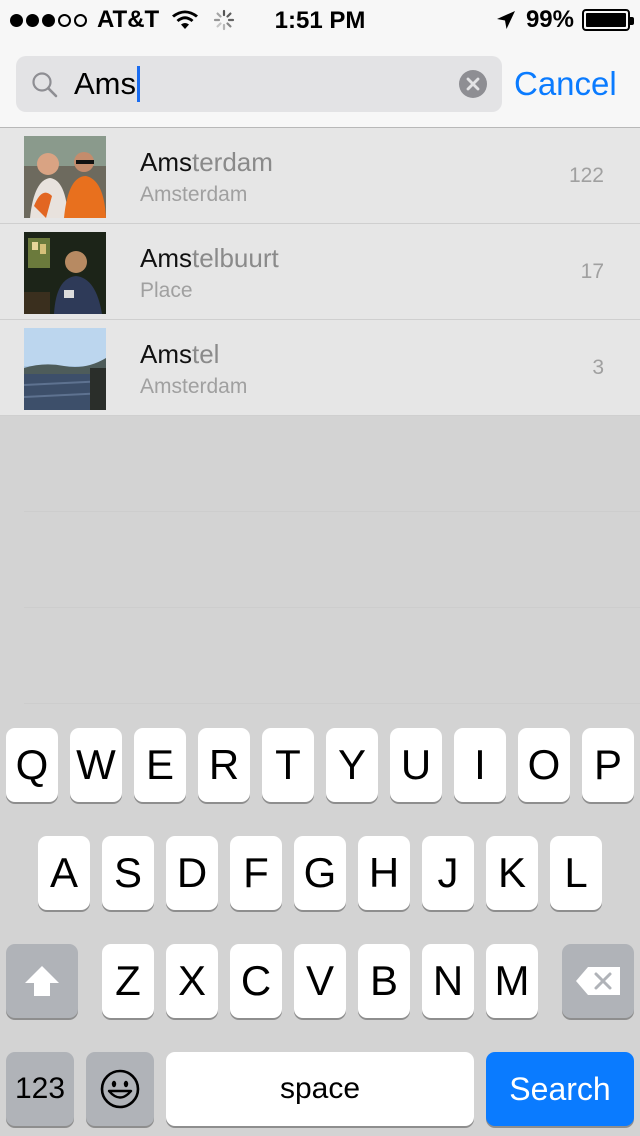 The image size is (640, 1136). I want to click on key-v: V, so click(320, 981).